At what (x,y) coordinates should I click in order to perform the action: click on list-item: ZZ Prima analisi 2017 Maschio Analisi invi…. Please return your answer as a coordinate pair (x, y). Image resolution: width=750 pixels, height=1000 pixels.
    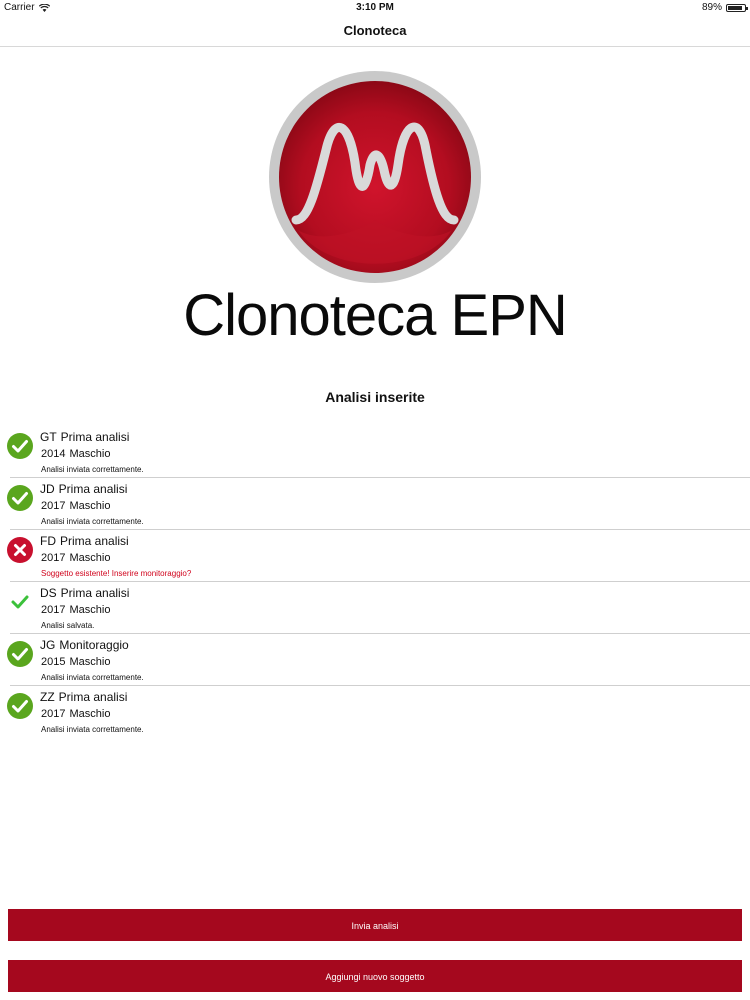
    Looking at the image, I should click on (378, 711).